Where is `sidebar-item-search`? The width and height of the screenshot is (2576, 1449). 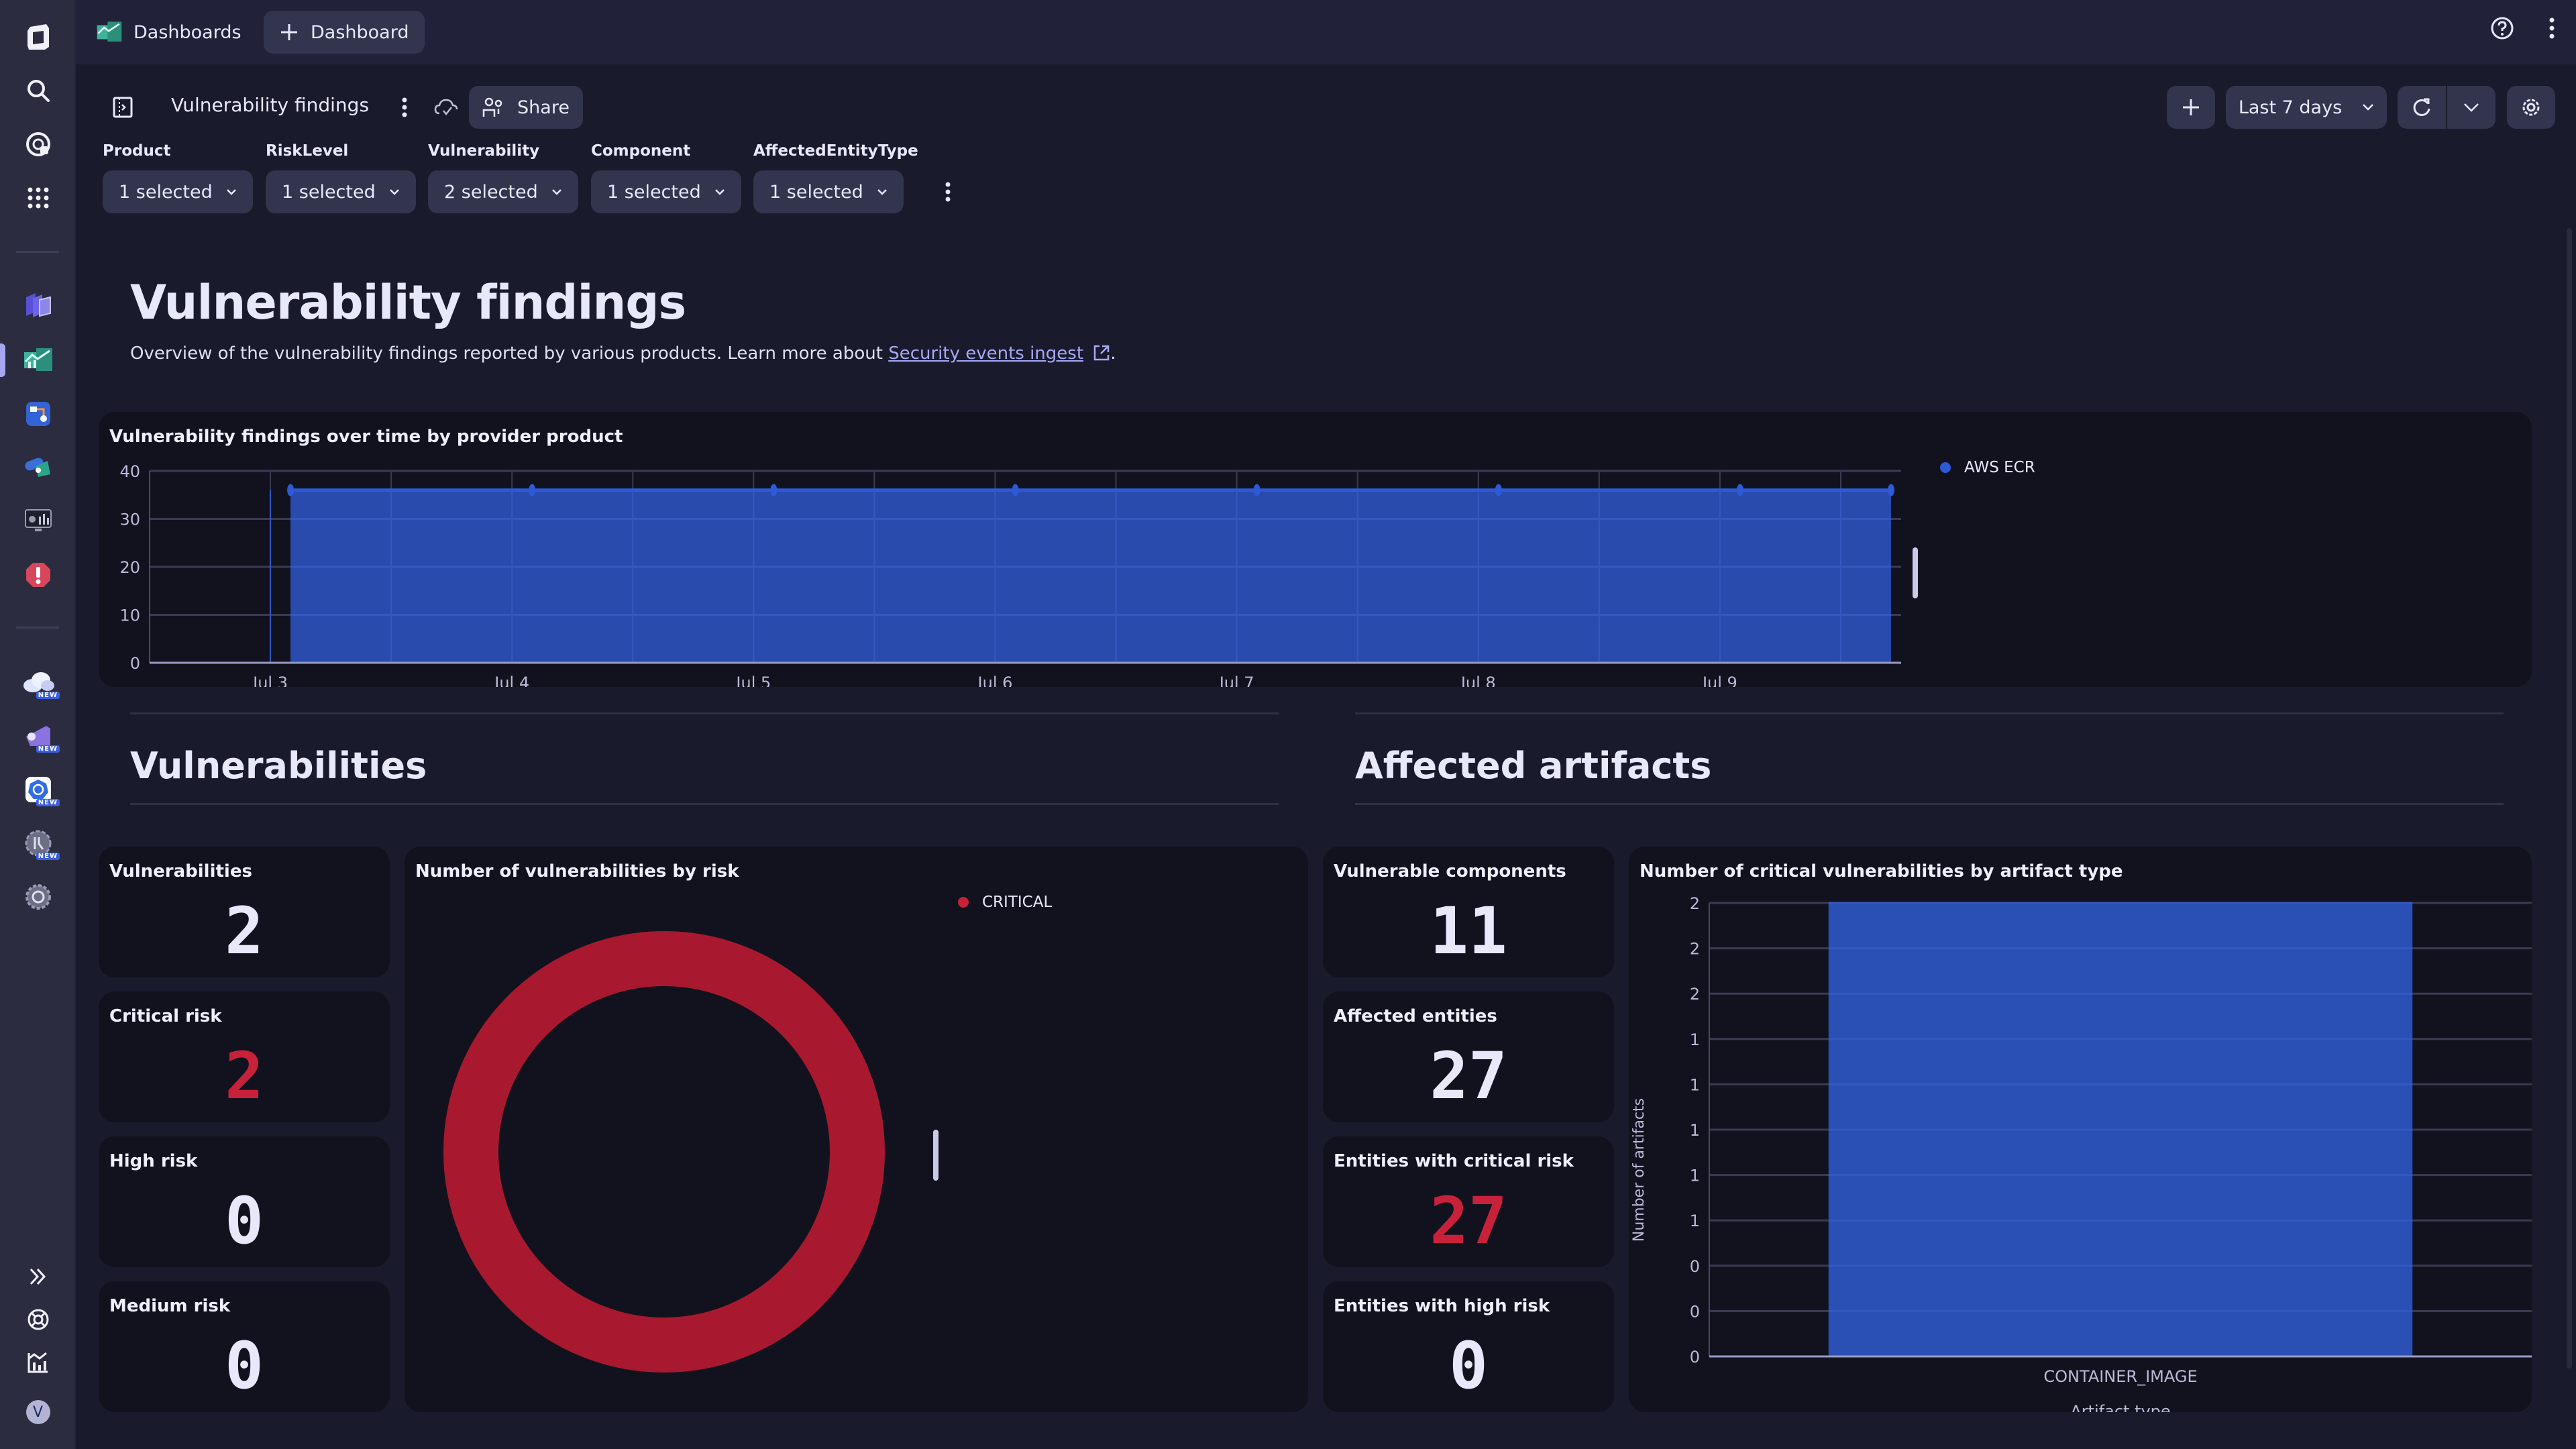
sidebar-item-search is located at coordinates (38, 90).